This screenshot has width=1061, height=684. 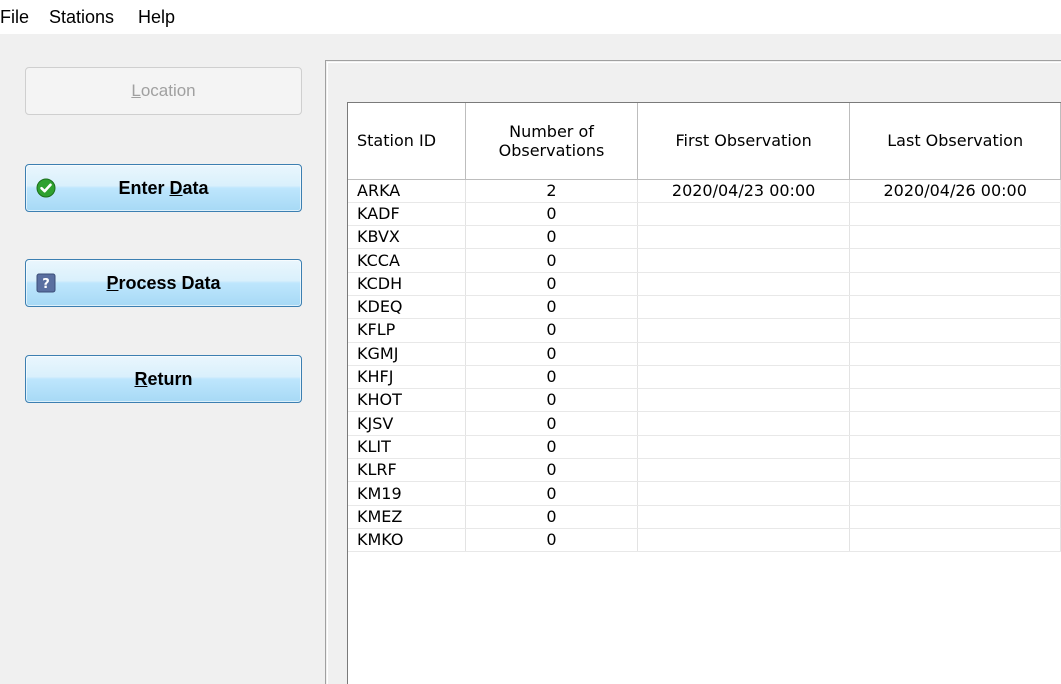 I want to click on process-data-button-label: Process Data, so click(x=163, y=282).